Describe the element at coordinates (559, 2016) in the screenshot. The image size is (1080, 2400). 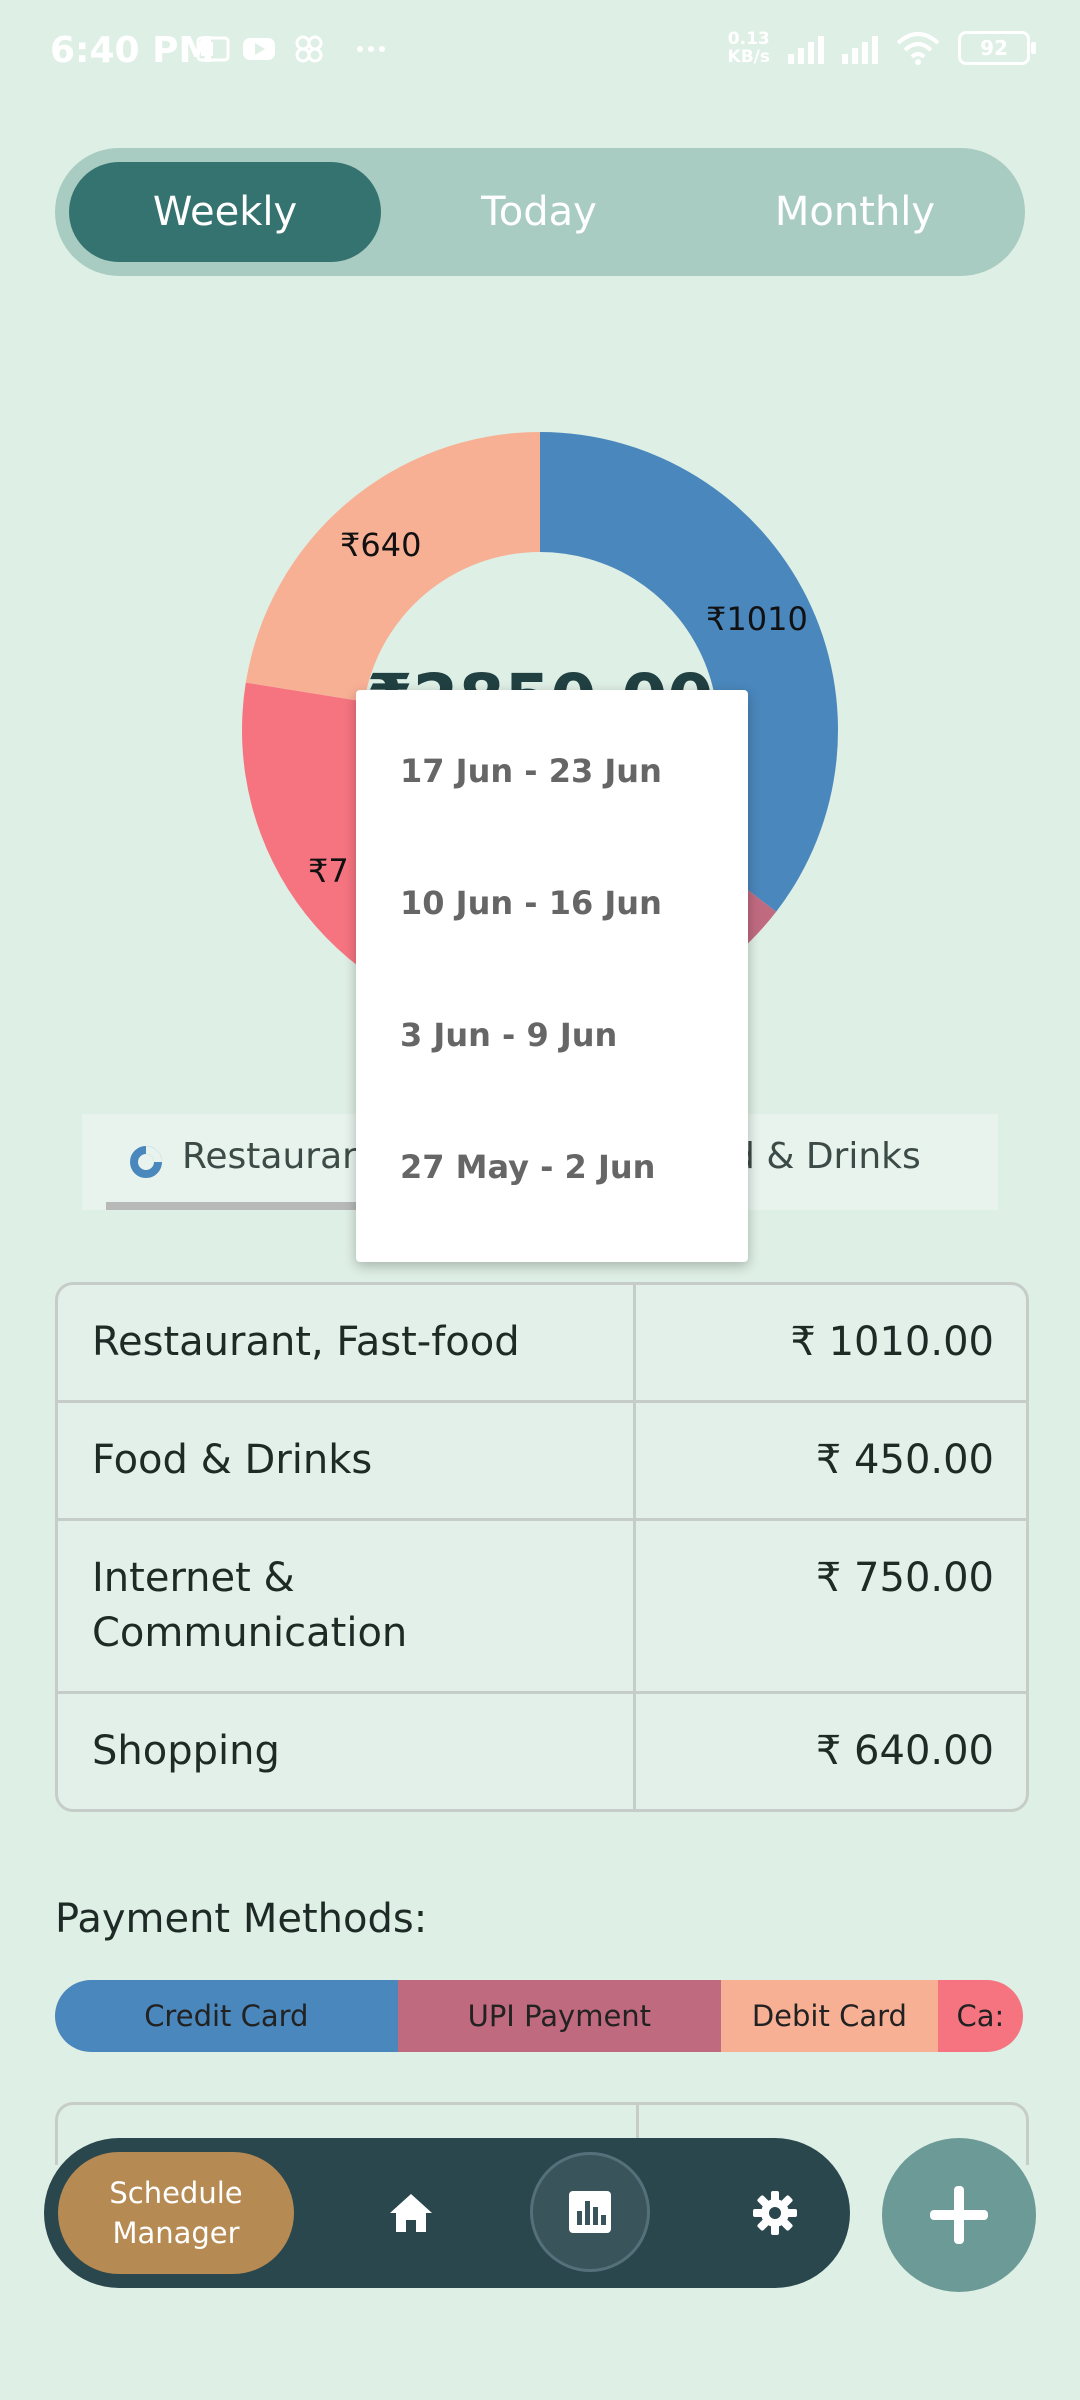
I see `payment-upi: UPI Payment` at that location.